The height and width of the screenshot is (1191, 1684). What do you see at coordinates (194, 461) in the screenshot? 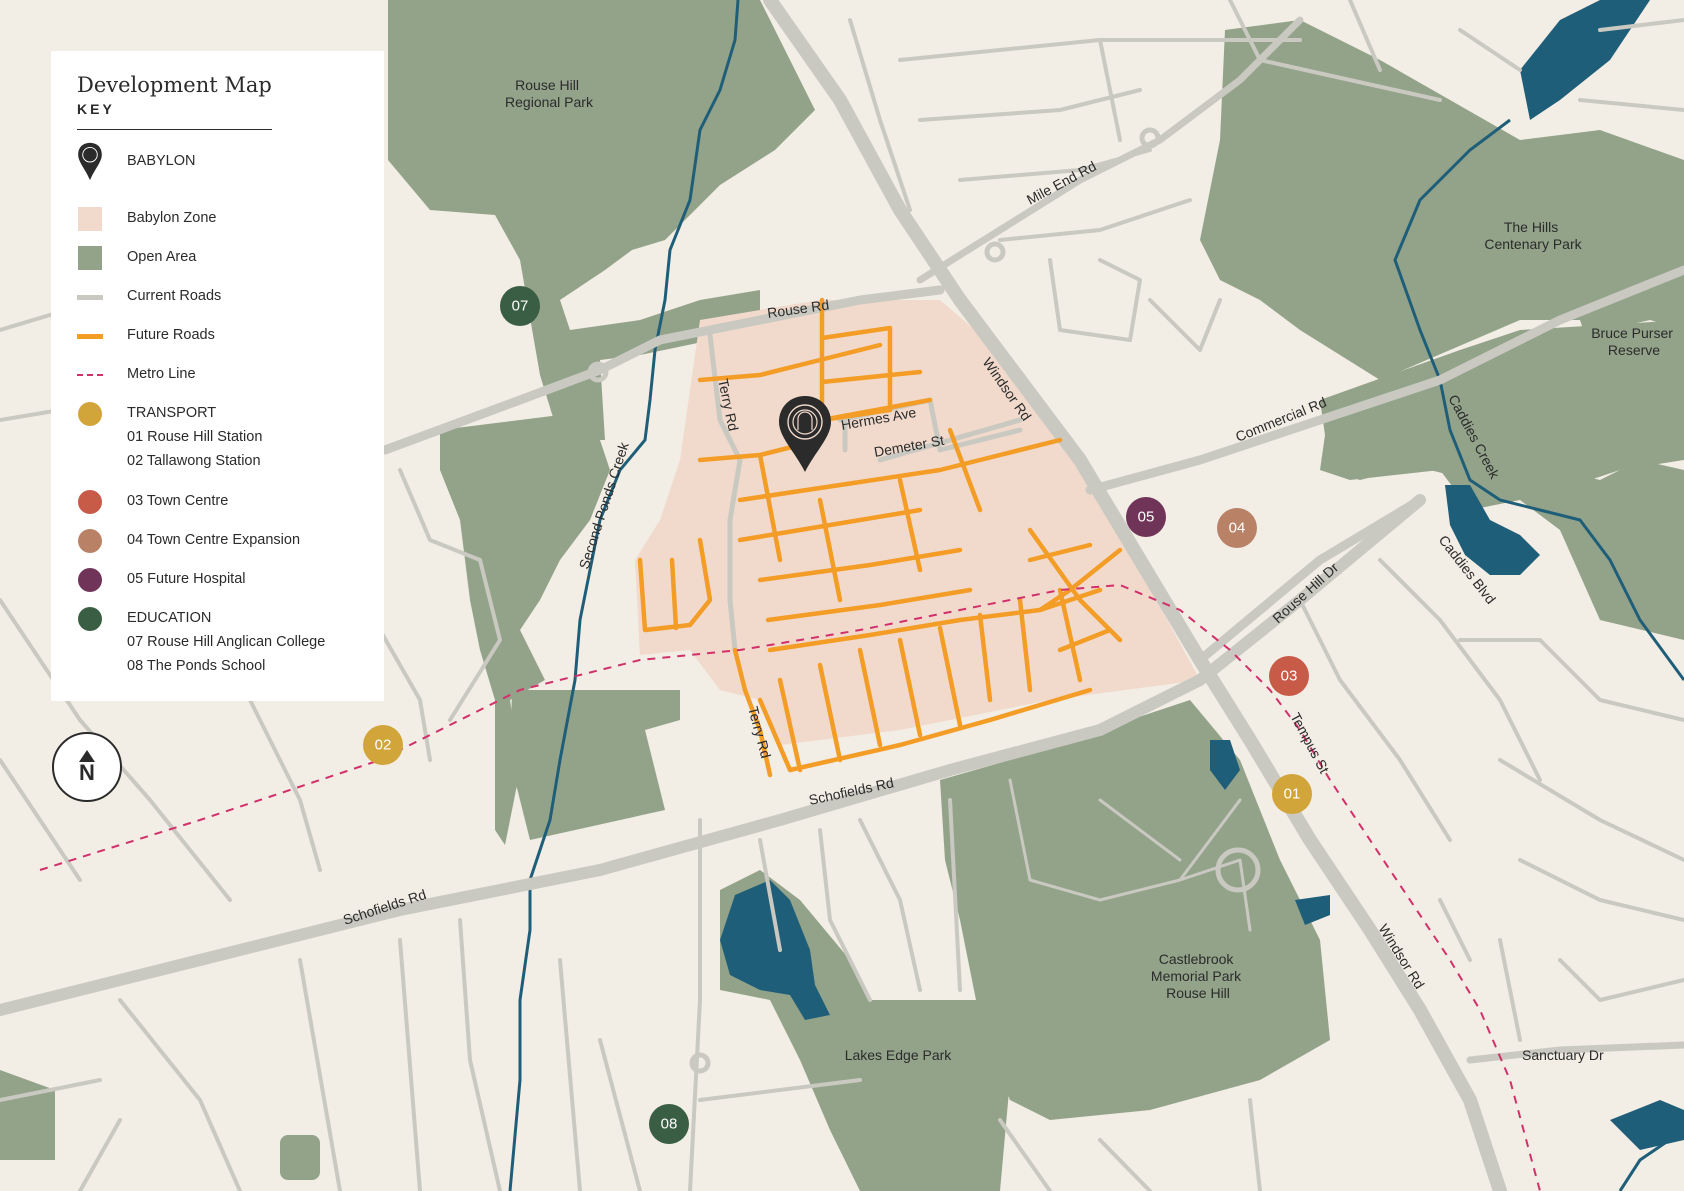
I see `transport-item: 02 Tallawong Station` at bounding box center [194, 461].